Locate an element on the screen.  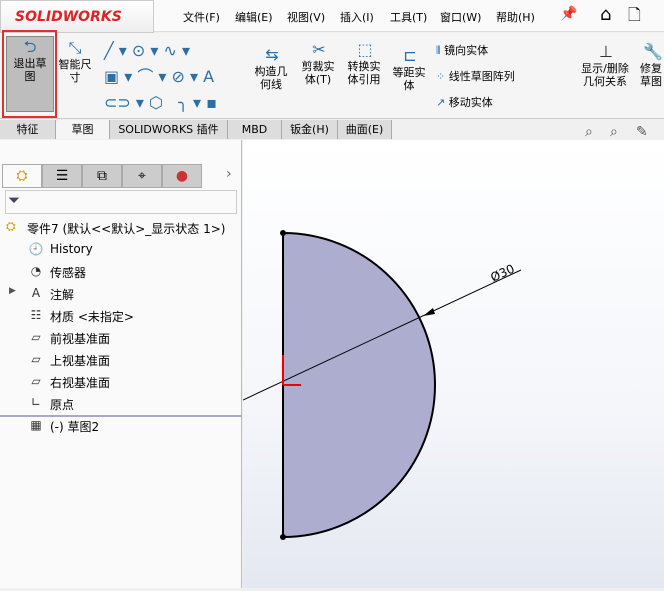
tab-mbd: MBD is located at coordinates (255, 129).